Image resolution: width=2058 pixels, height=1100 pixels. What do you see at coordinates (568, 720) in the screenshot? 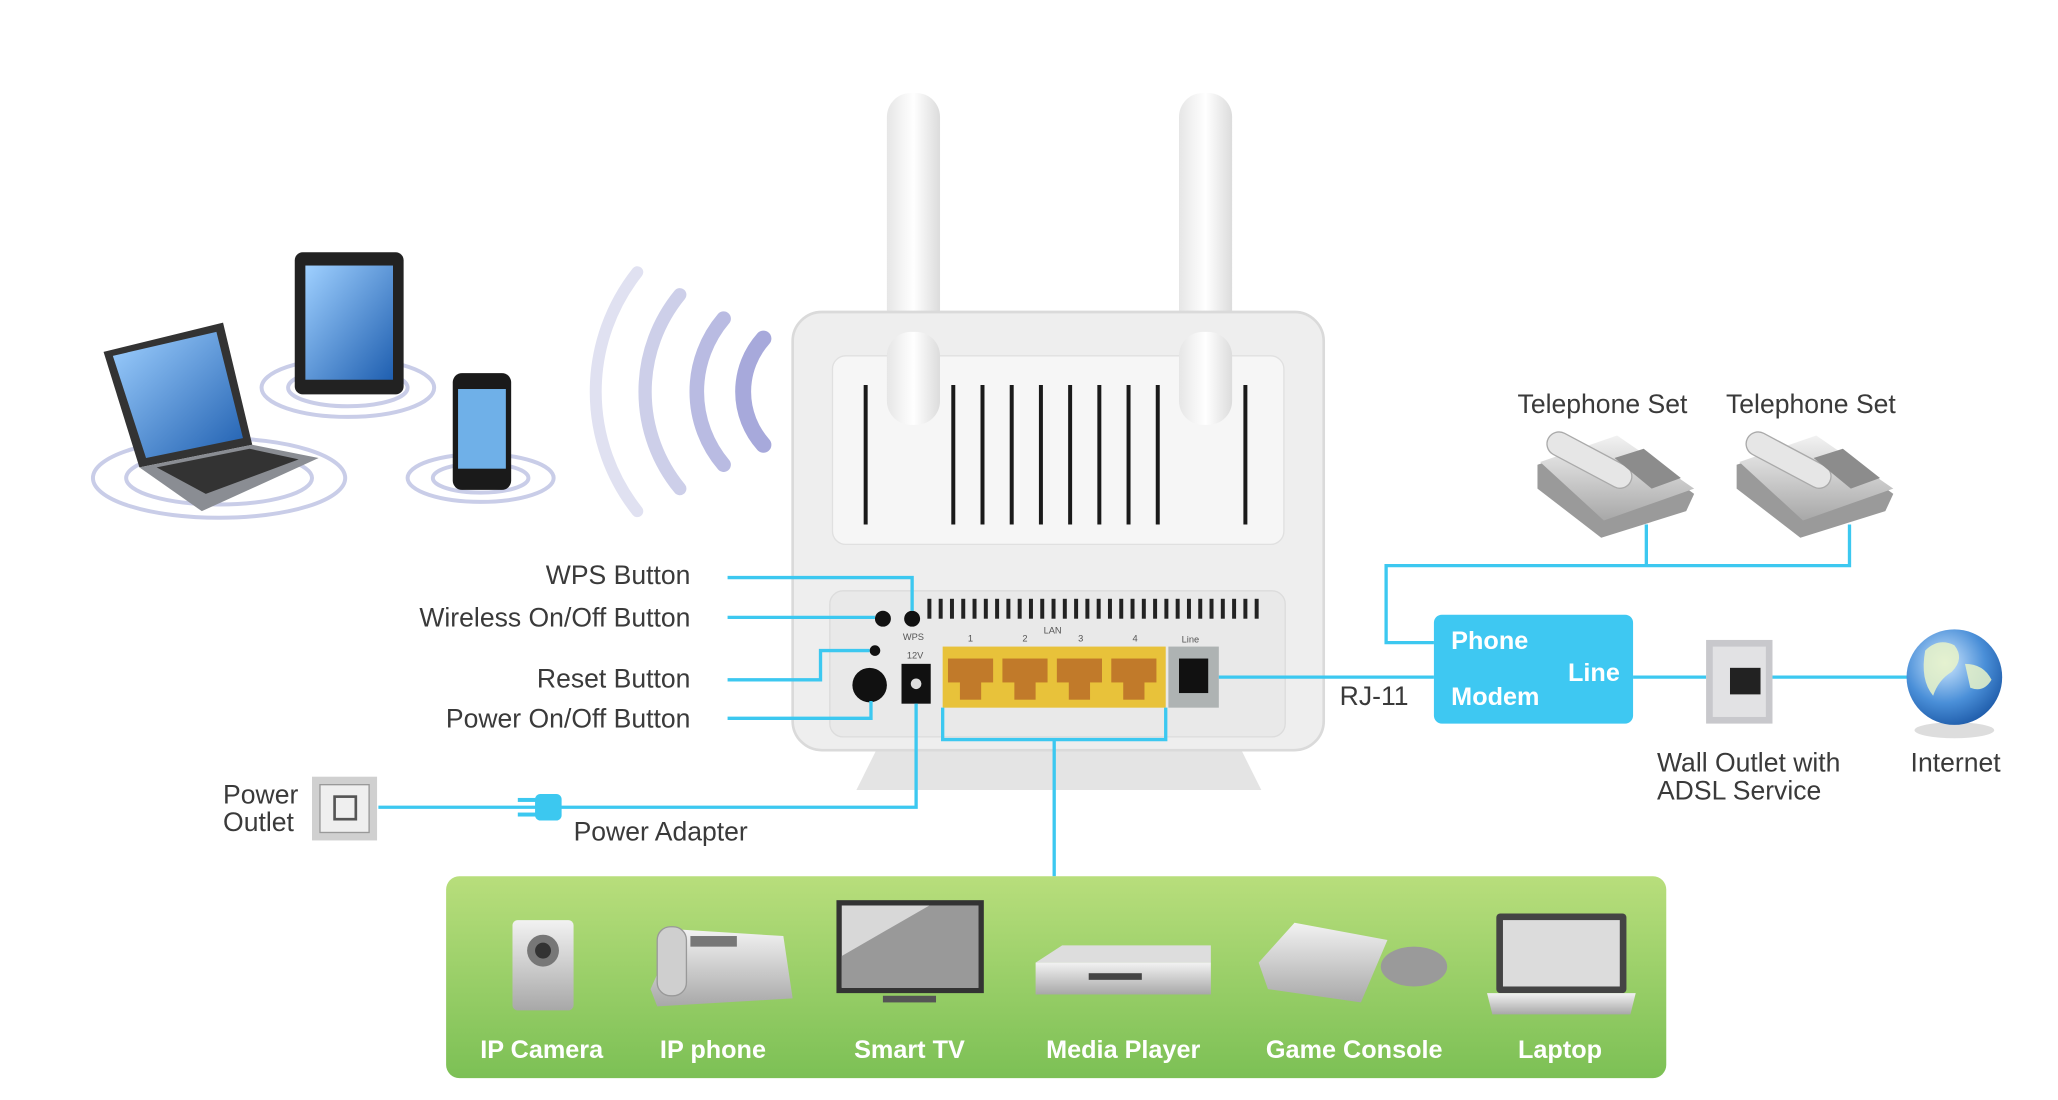
I see `power-button-label: Power On/Off Button` at bounding box center [568, 720].